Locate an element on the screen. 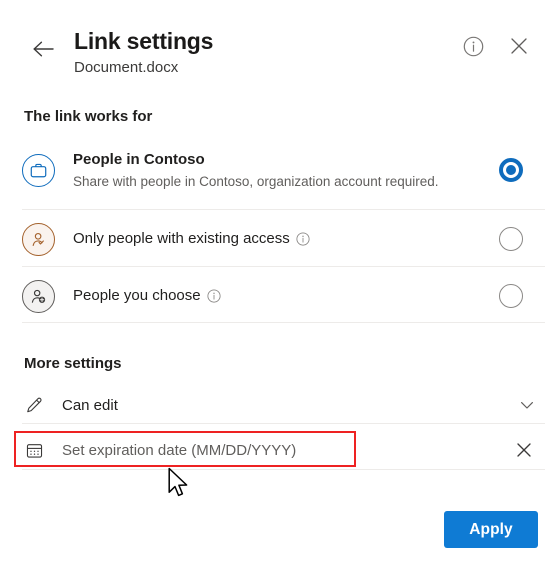  more-settings-heading: More settings is located at coordinates (73, 363).